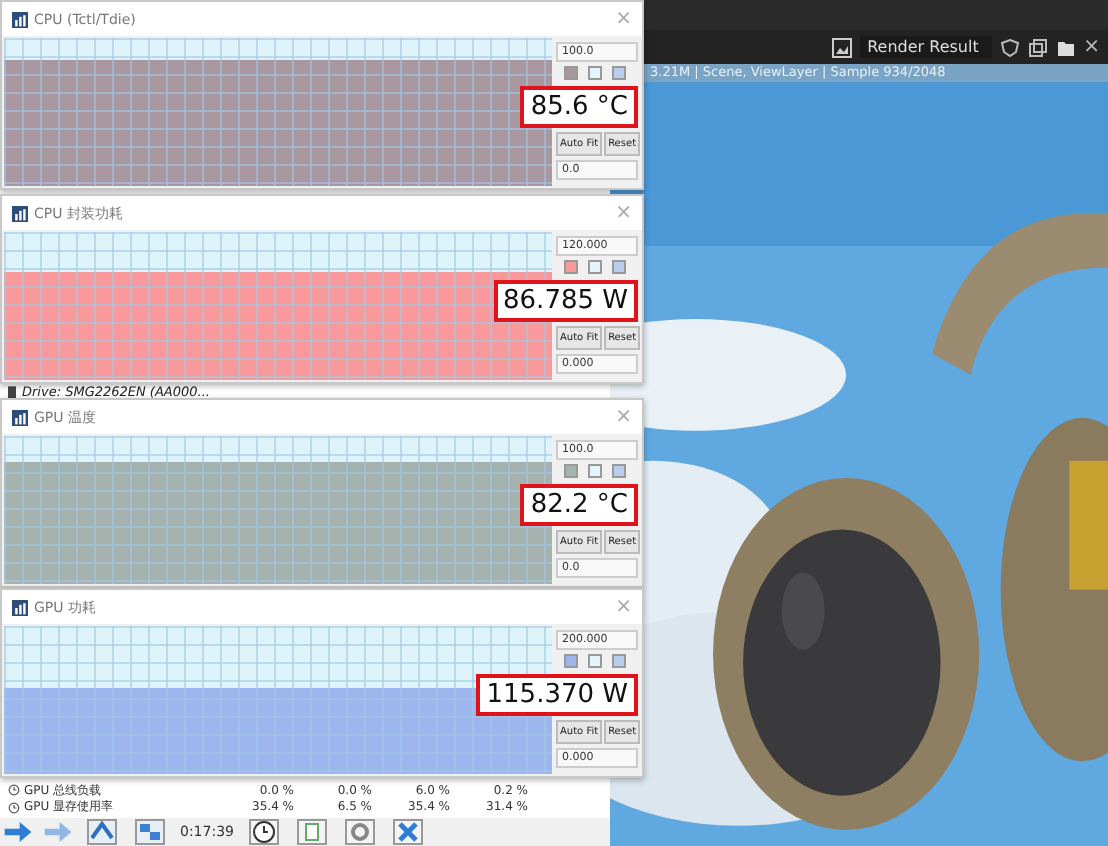 This screenshot has height=846, width=1108. What do you see at coordinates (579, 106) in the screenshot?
I see `current-reading: 85.6 °C` at bounding box center [579, 106].